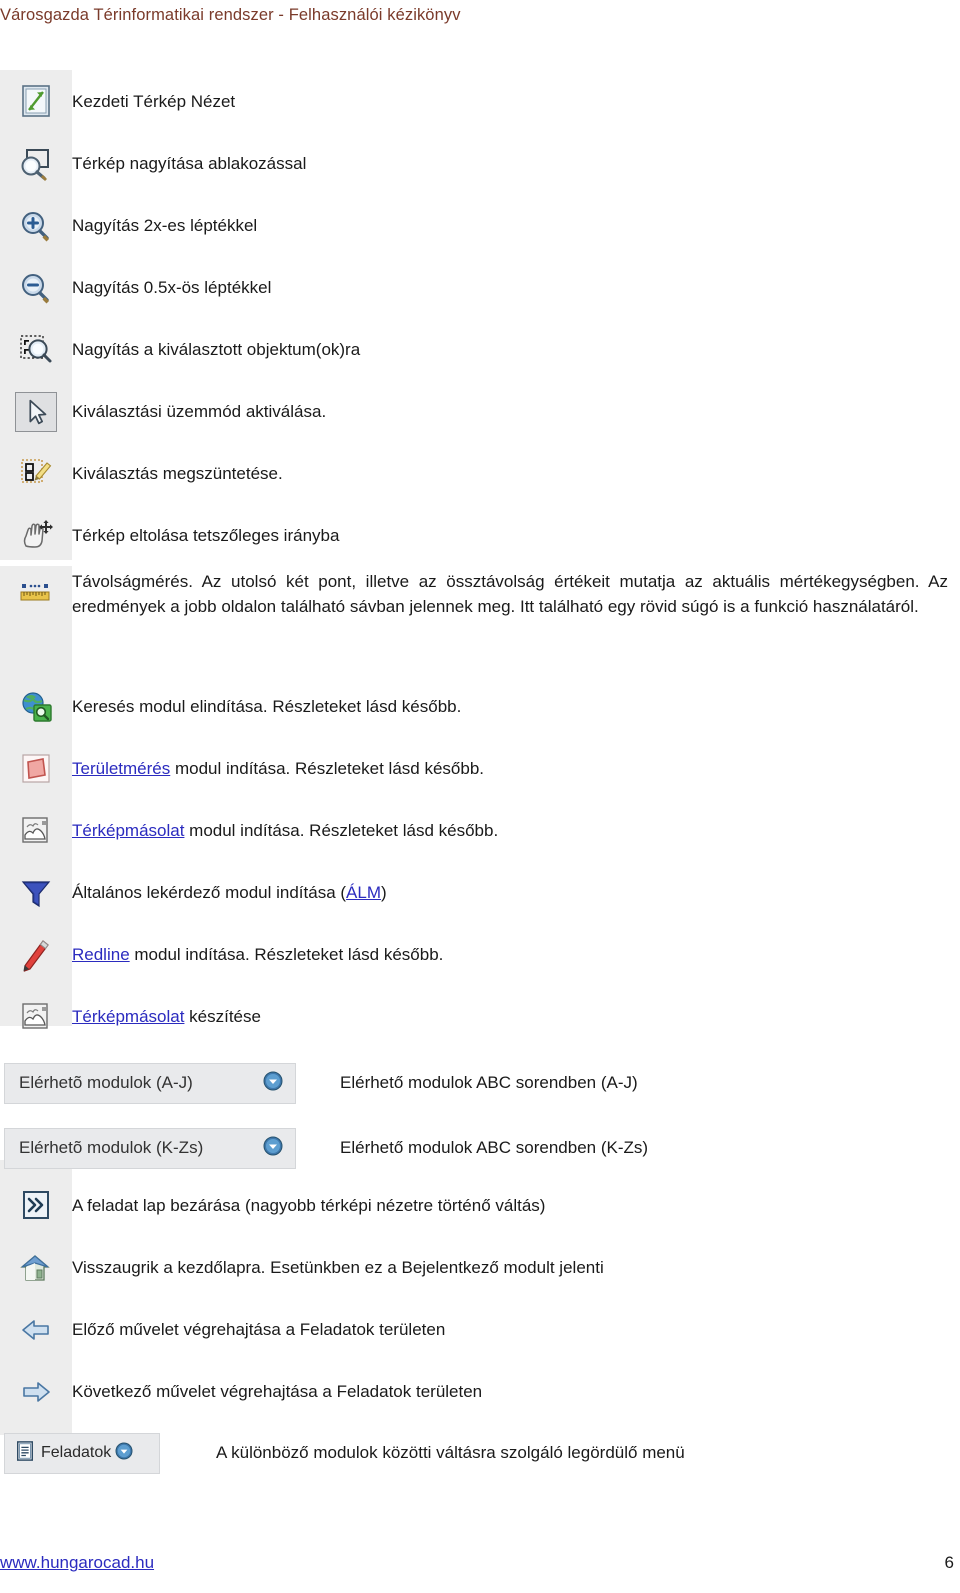  I want to click on zoom-to-selection-icon, so click(36, 350).